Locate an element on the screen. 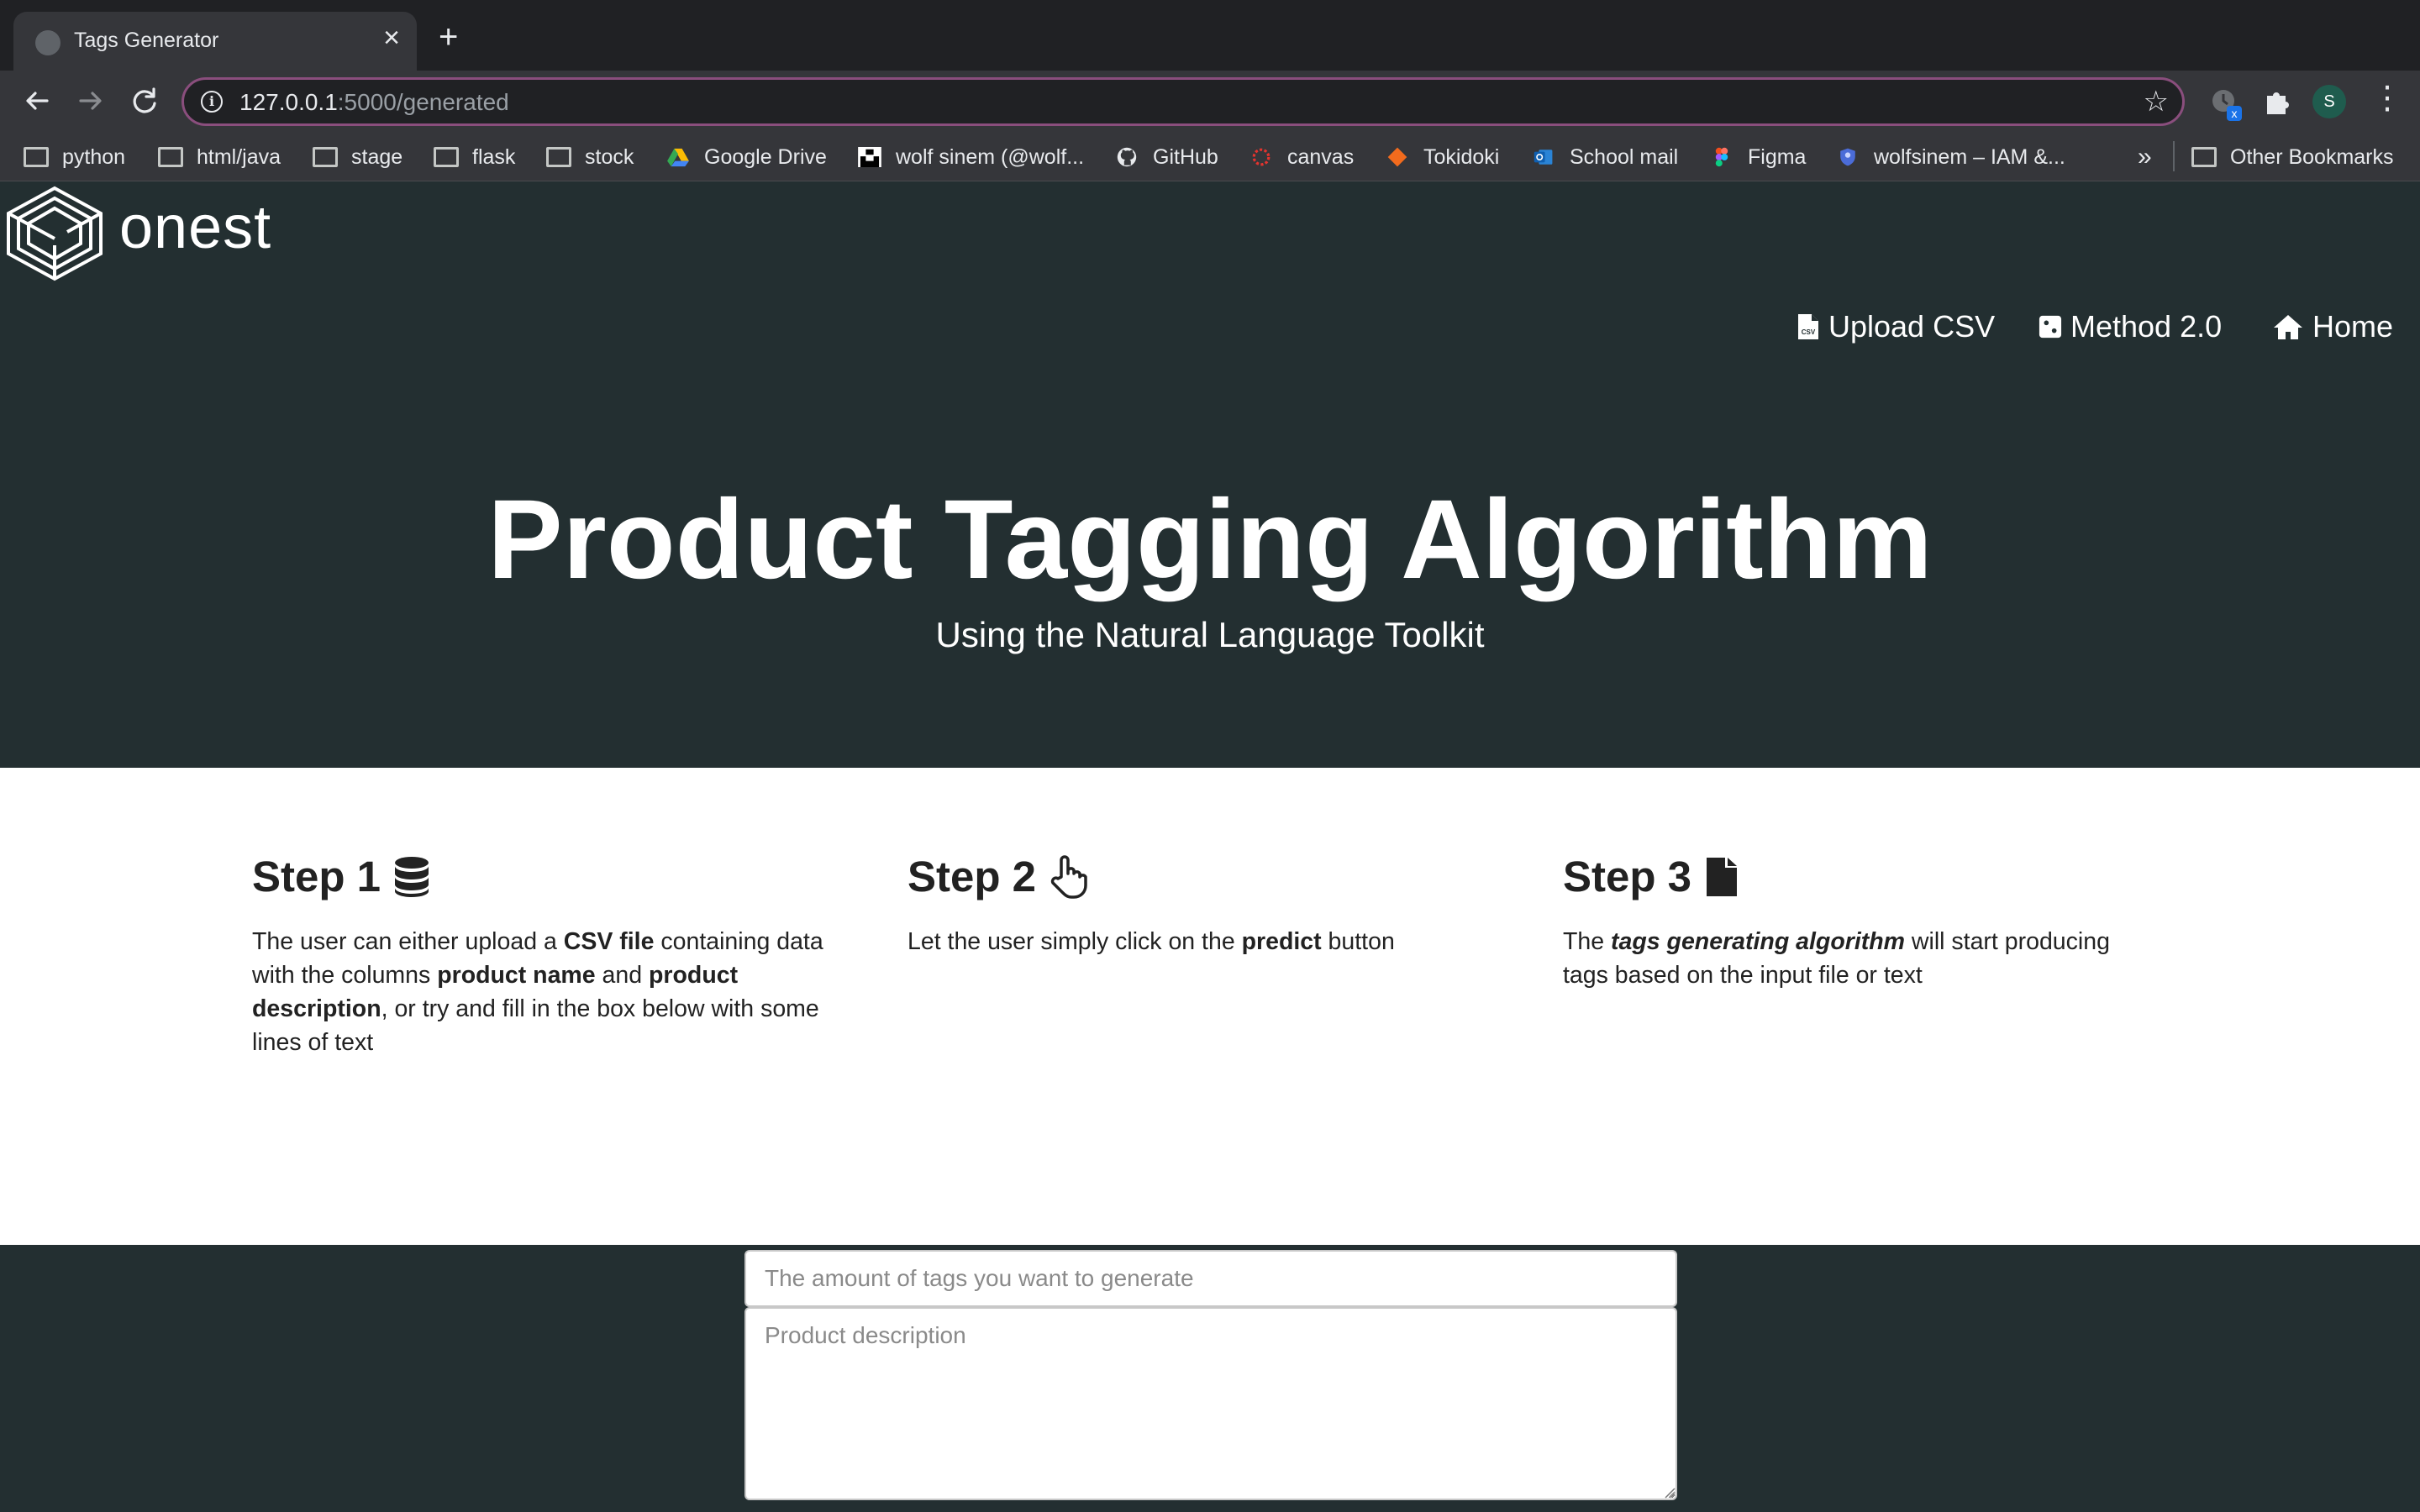 This screenshot has height=1512, width=2420. url-text: 127.0.0.1:5000/generated is located at coordinates (374, 102).